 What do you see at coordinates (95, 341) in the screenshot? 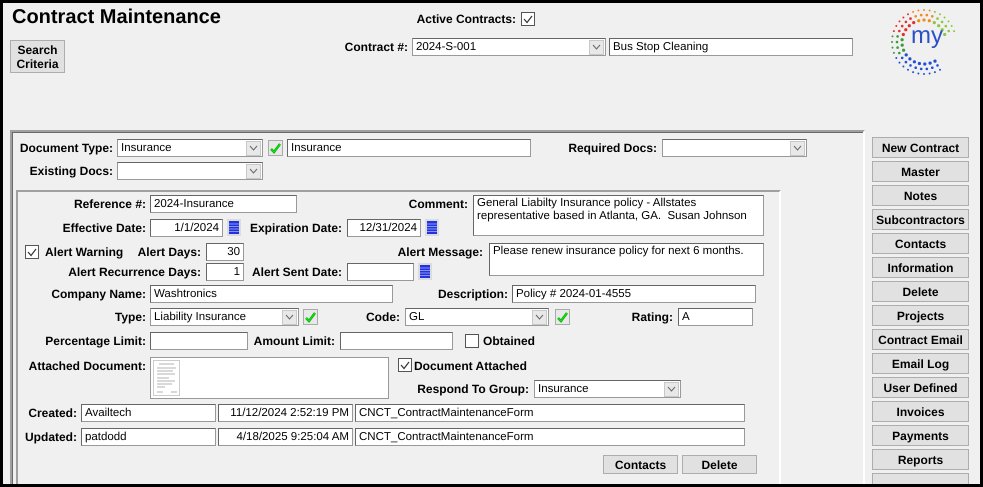
I see `field-label: Percentage Limit:` at bounding box center [95, 341].